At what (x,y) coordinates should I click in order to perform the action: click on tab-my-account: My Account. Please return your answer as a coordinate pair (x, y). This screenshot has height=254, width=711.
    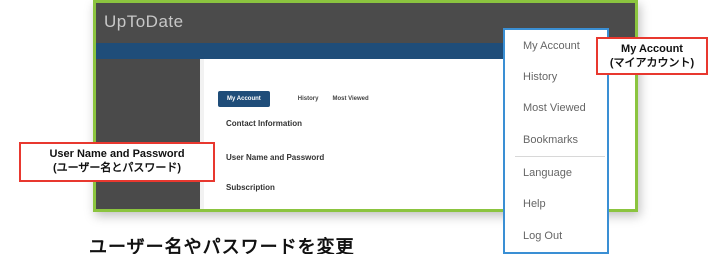
    Looking at the image, I should click on (244, 99).